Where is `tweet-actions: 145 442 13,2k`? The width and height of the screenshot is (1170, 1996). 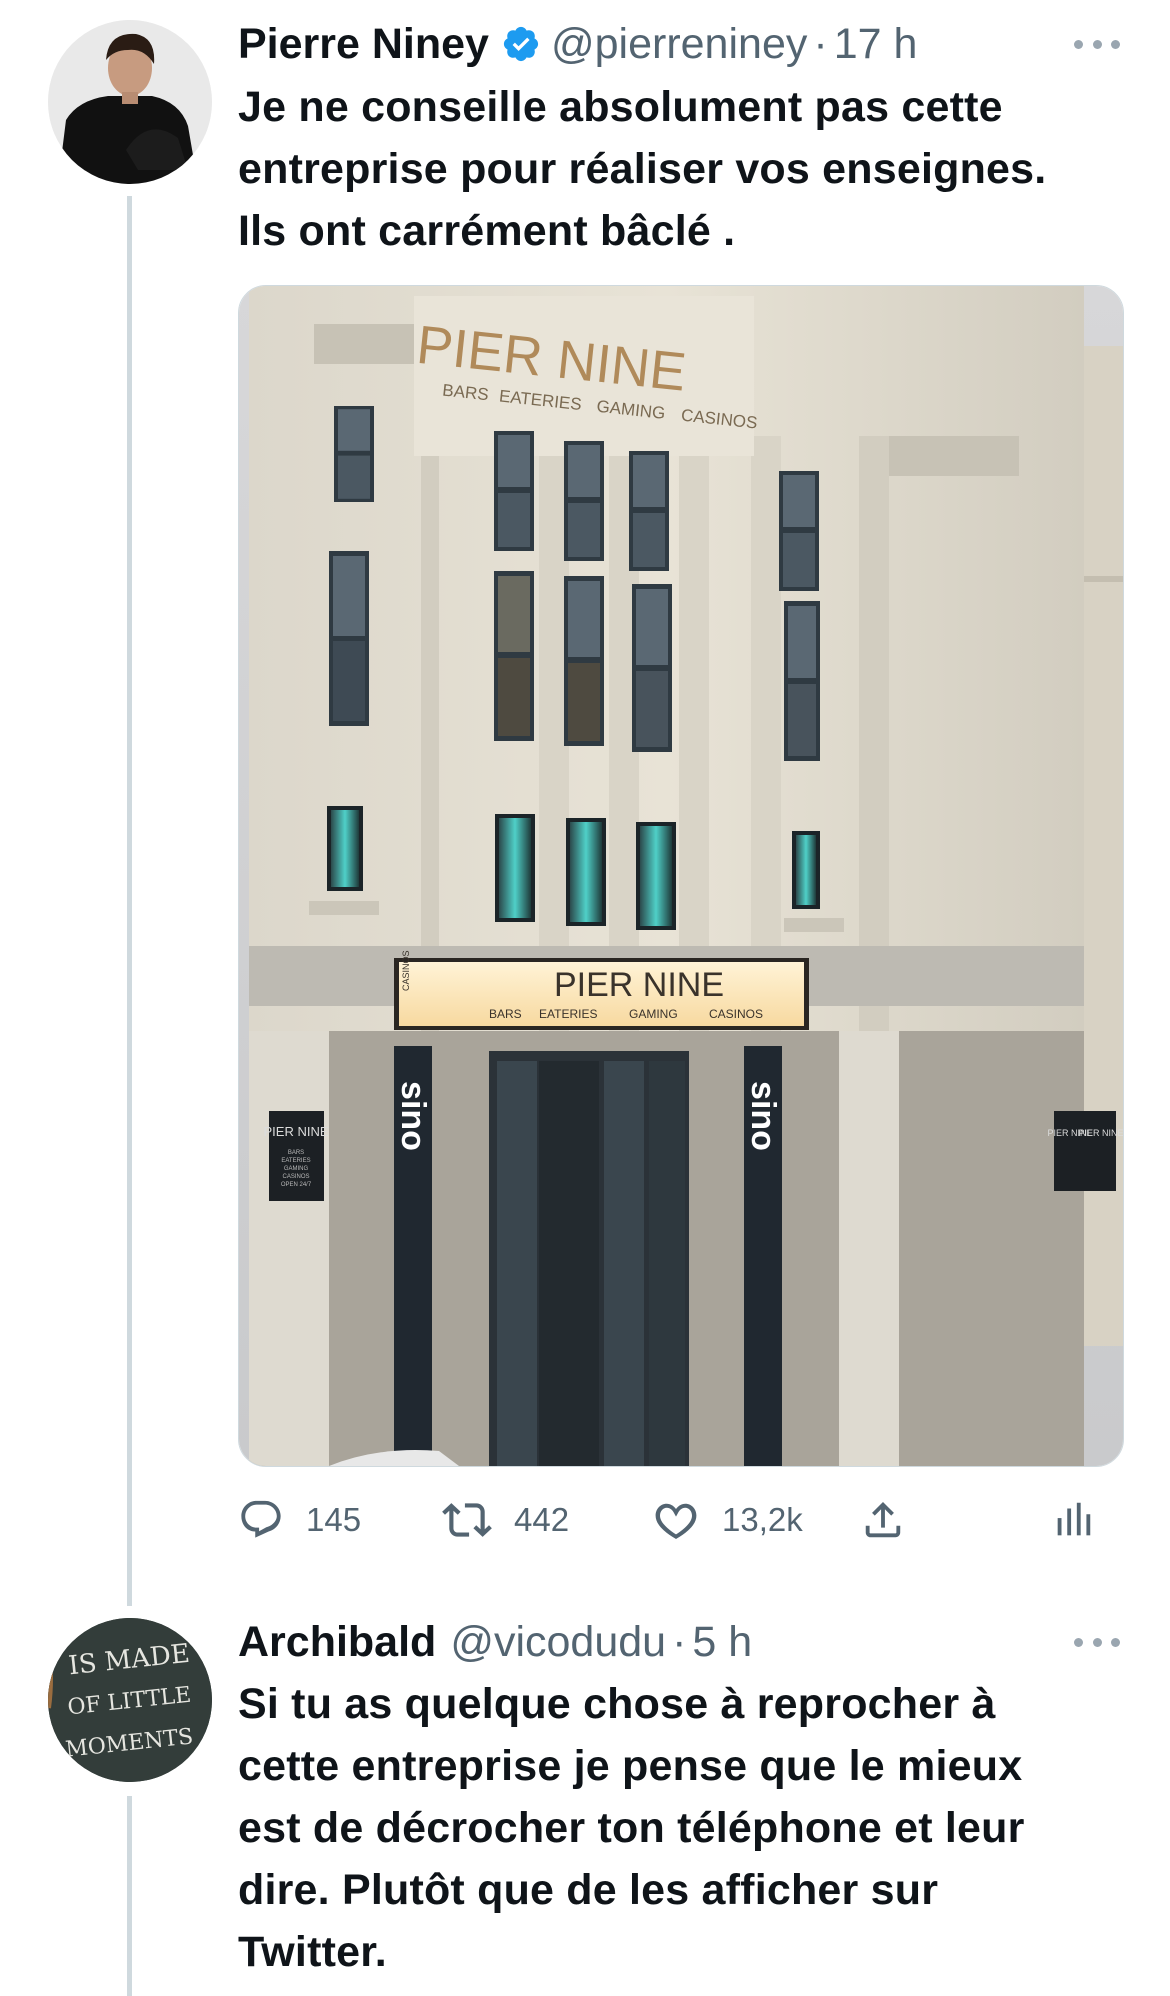 tweet-actions: 145 442 13,2k is located at coordinates (680, 1520).